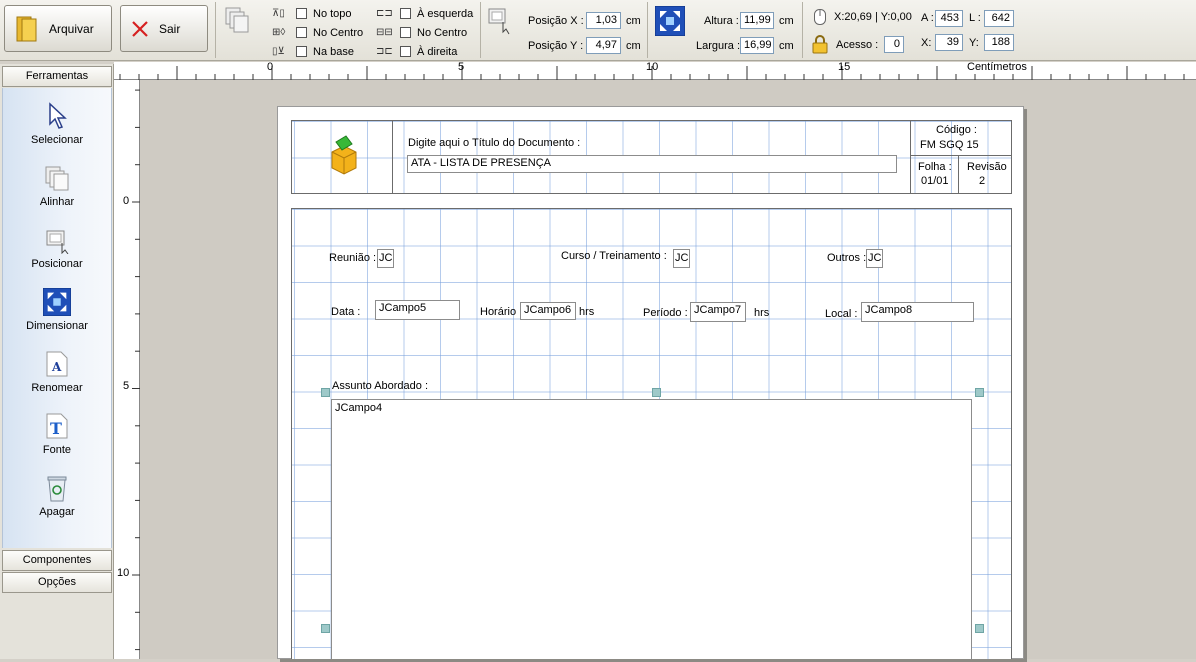  What do you see at coordinates (603, 20) in the screenshot?
I see `pos-x-input: 1,03` at bounding box center [603, 20].